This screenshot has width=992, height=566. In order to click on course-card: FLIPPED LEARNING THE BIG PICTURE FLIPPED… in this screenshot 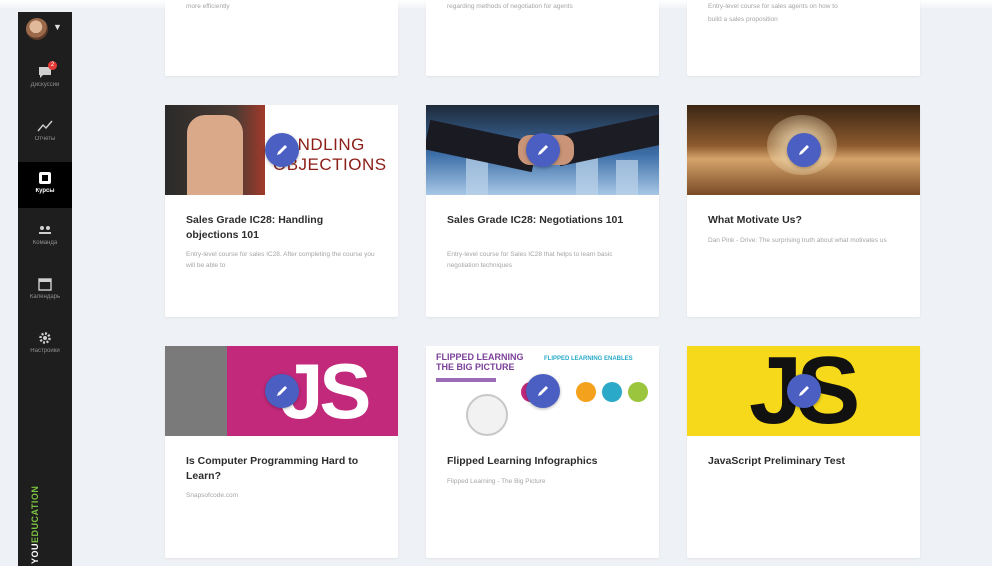, I will do `click(542, 452)`.